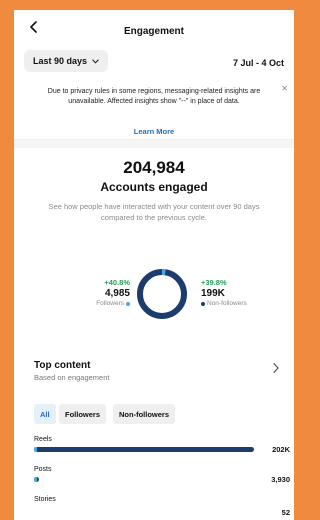  I want to click on filter-chip-all: All, so click(45, 414).